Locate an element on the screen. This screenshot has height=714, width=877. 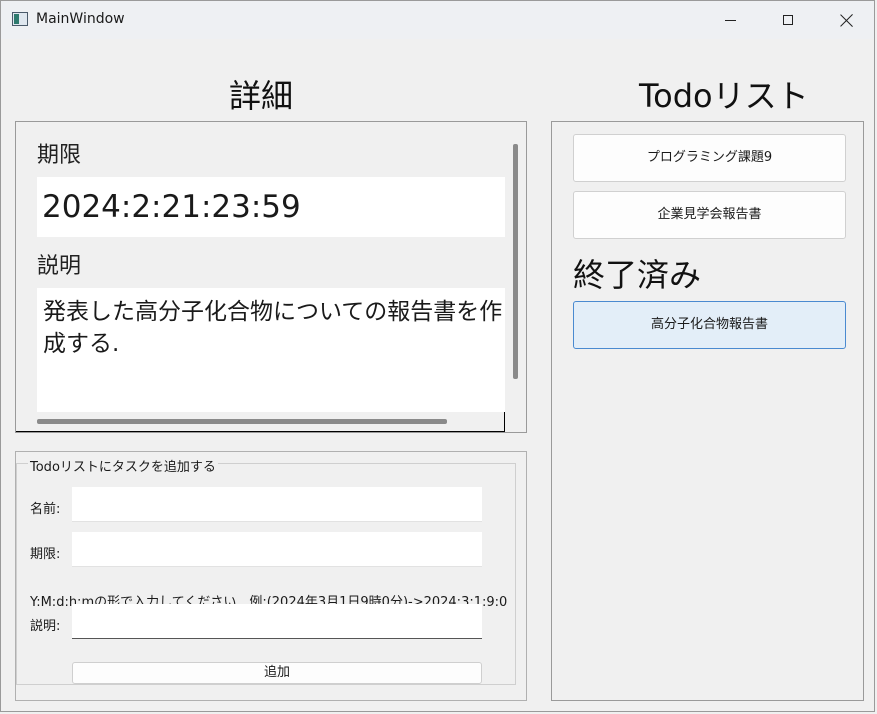
horizontal-scrollbar is located at coordinates (260, 422).